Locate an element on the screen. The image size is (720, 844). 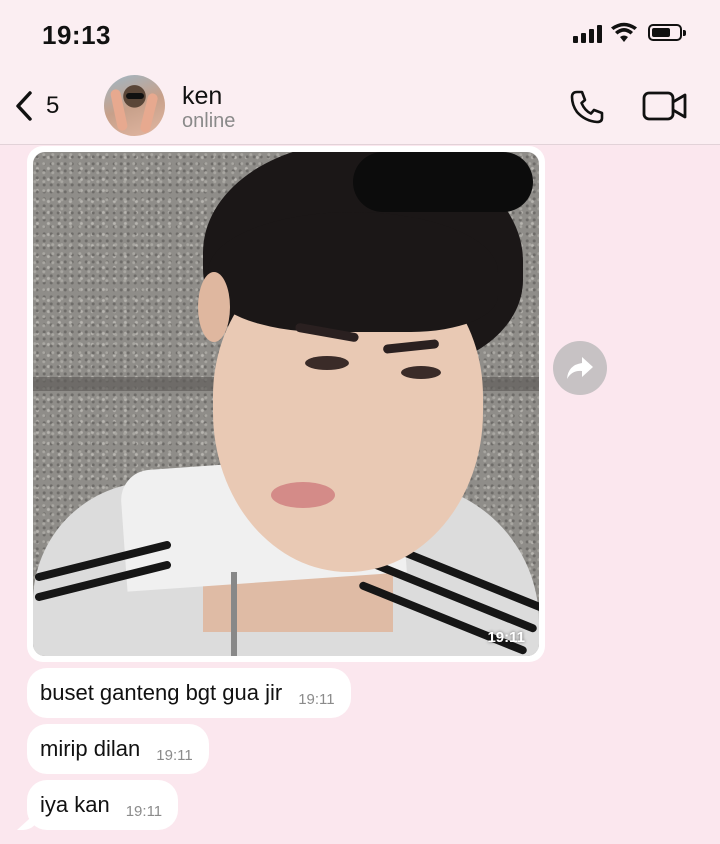
avatar is located at coordinates (134, 105).